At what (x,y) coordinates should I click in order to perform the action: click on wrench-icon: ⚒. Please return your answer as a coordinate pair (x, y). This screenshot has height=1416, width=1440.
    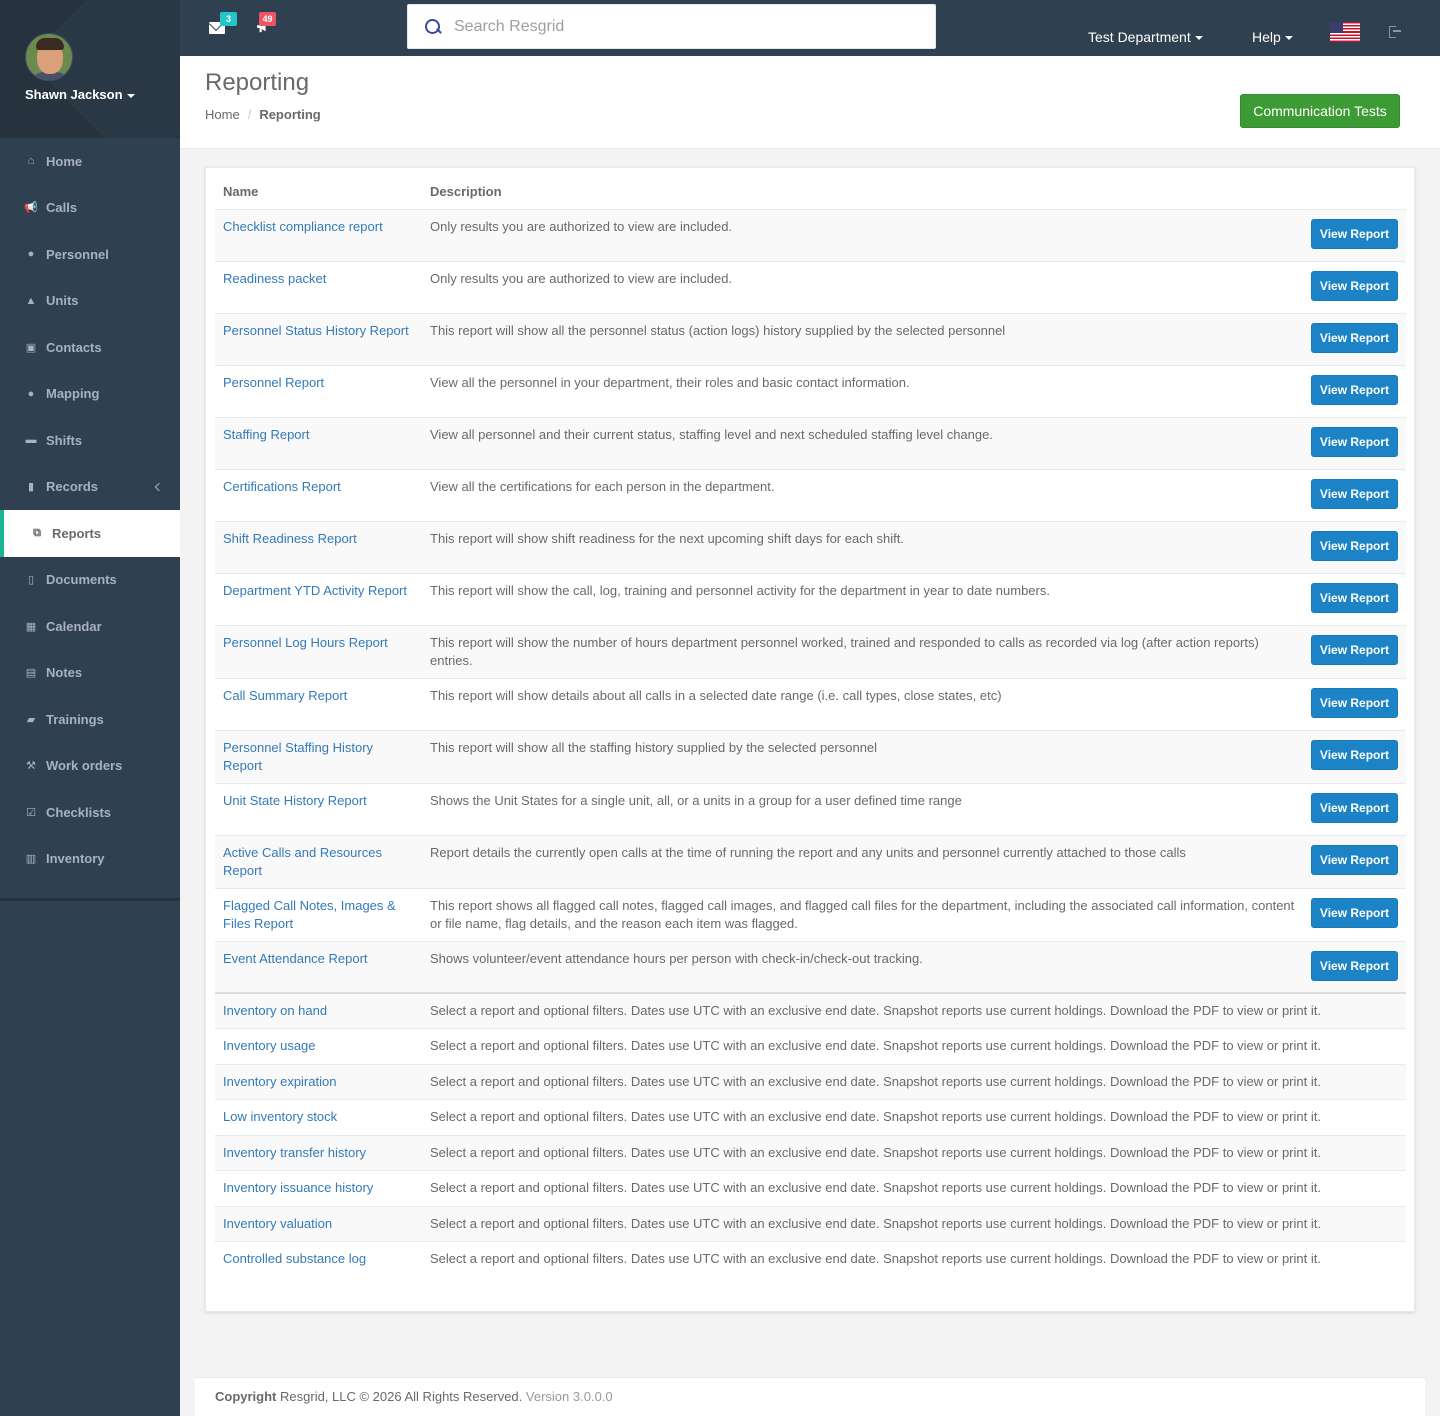
    Looking at the image, I should click on (31, 766).